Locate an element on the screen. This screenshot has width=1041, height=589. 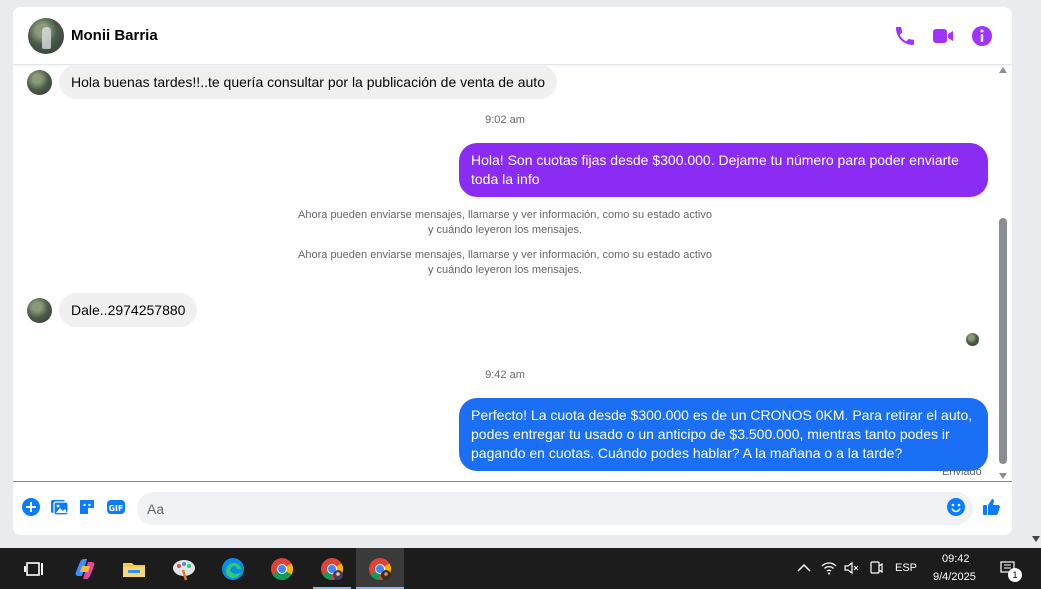
paint-icon is located at coordinates (184, 569).